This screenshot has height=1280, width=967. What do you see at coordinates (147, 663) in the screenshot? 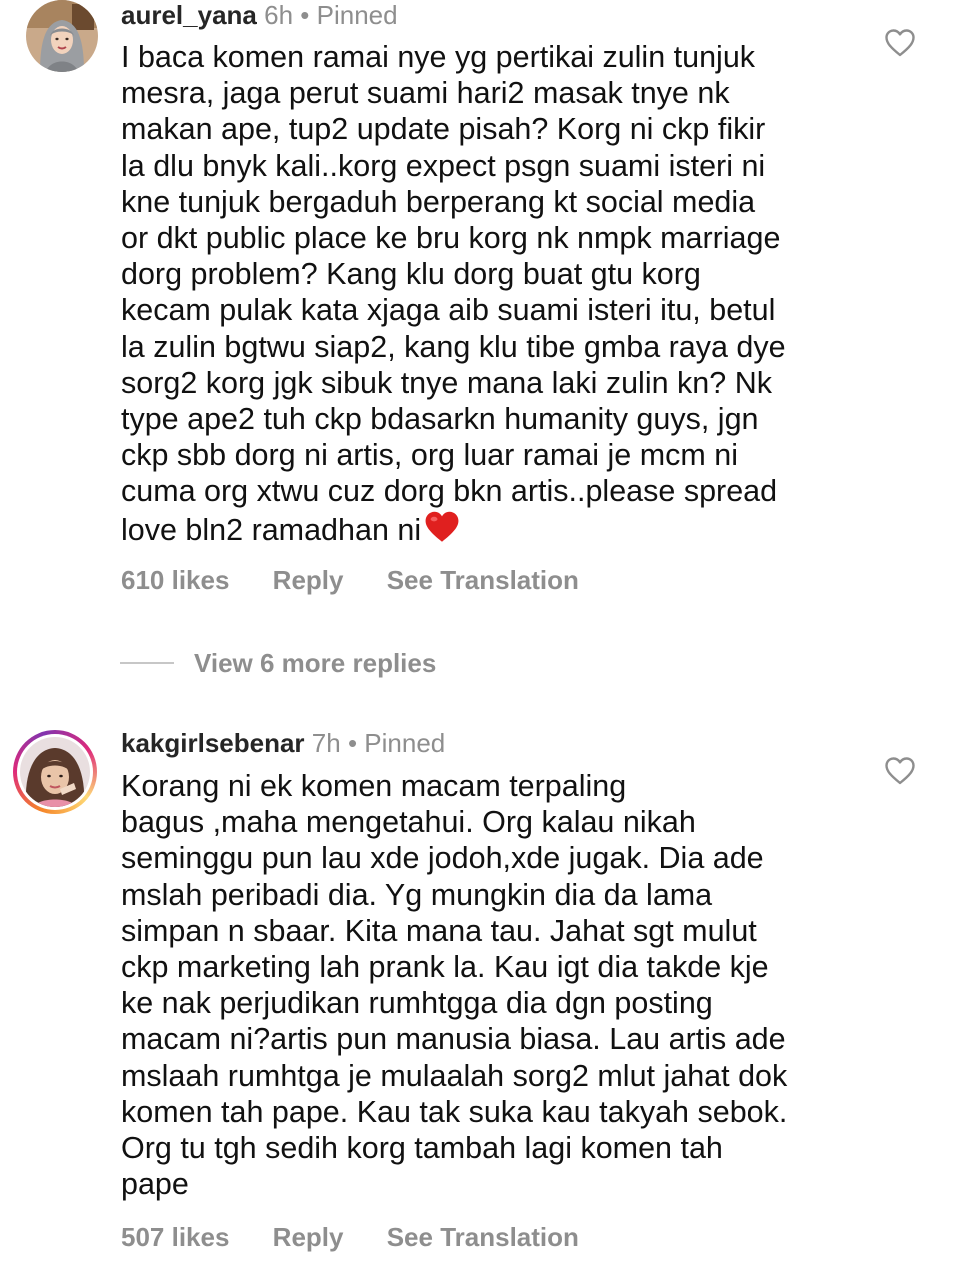
I see `divider-line` at bounding box center [147, 663].